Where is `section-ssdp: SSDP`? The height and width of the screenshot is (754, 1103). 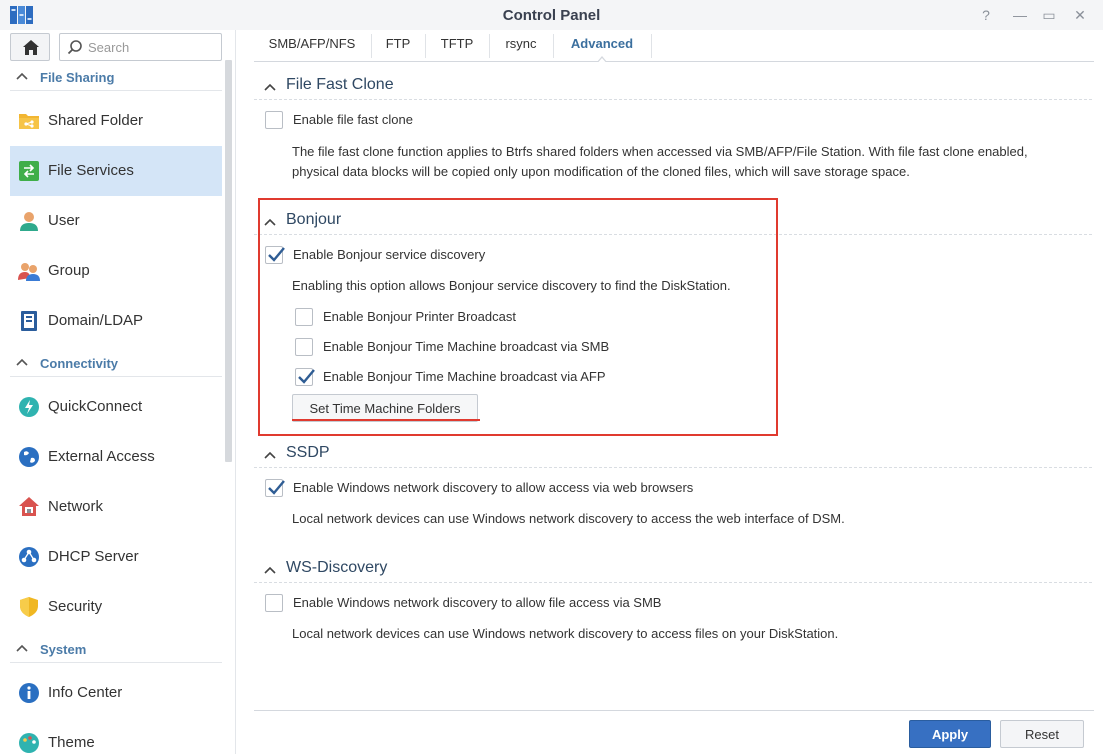 section-ssdp: SSDP is located at coordinates (673, 454).